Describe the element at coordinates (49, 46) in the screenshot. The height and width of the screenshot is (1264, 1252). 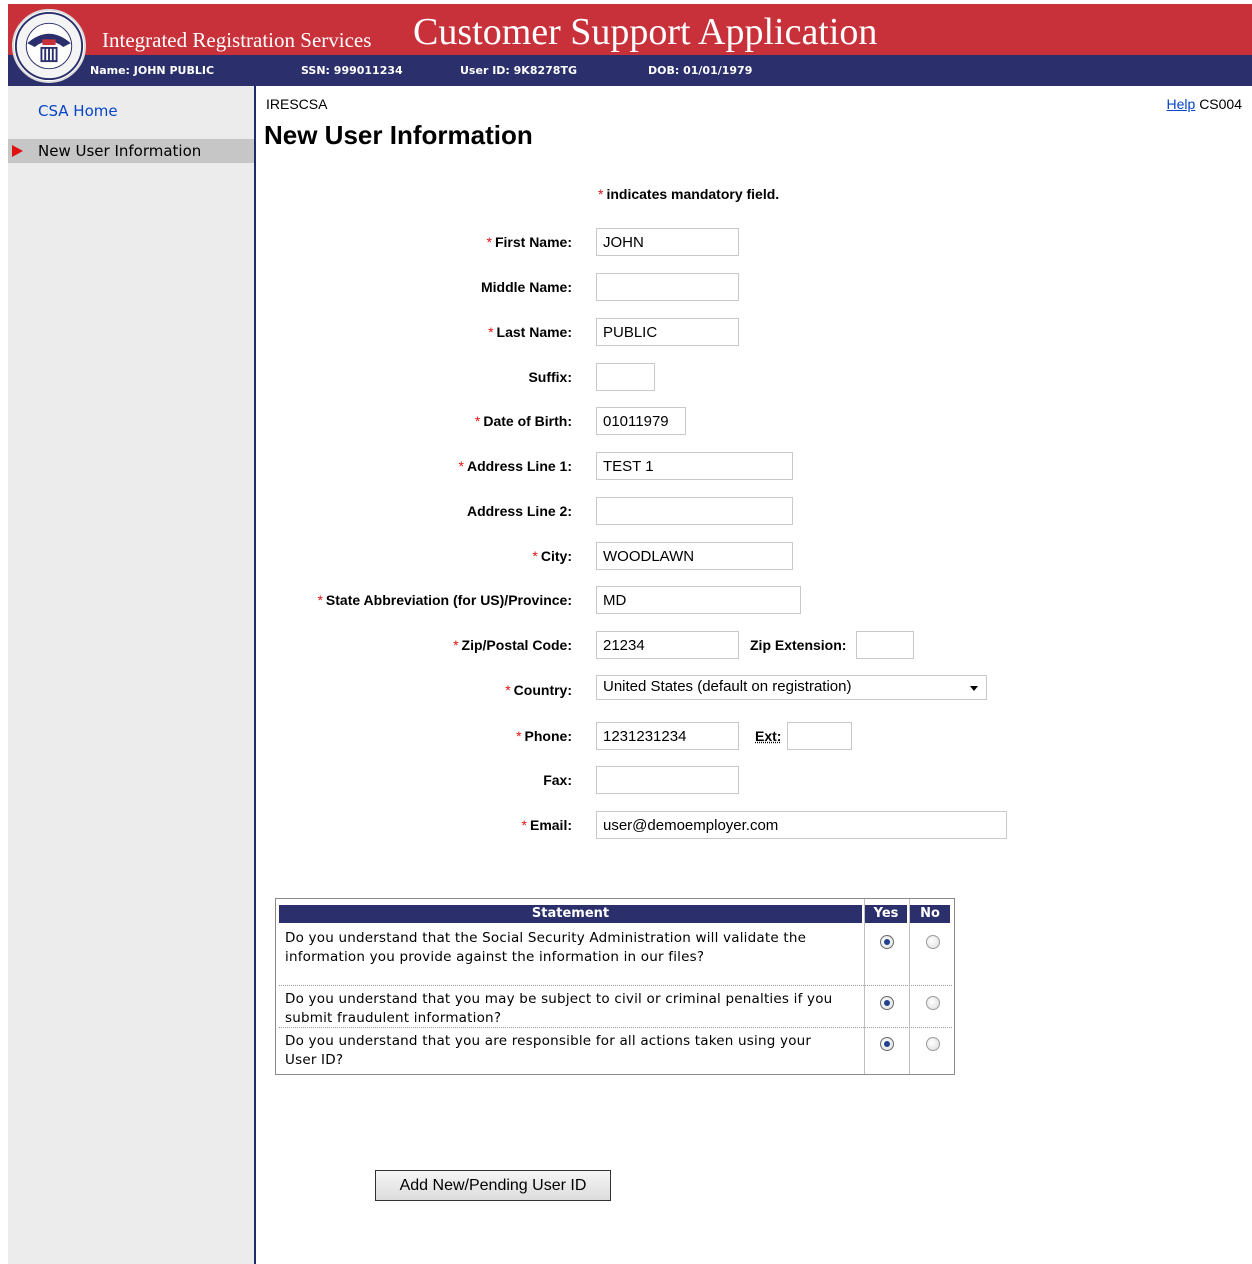
I see `ssa-seal-logo` at that location.